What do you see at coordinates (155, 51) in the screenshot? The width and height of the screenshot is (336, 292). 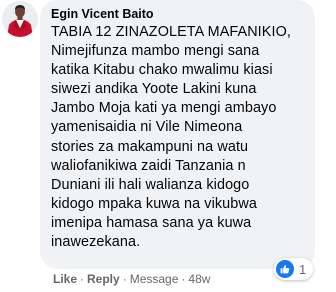 I see `comment-line: Nimejifunza mambo mengi sana` at bounding box center [155, 51].